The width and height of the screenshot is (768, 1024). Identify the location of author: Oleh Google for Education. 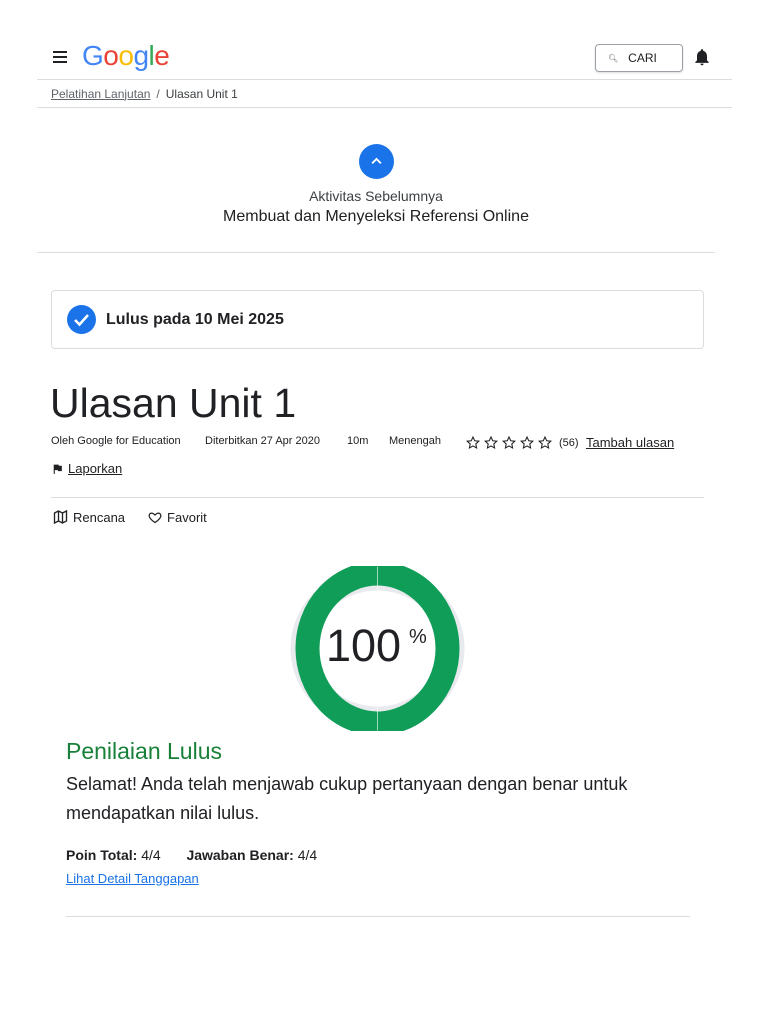
(116, 441).